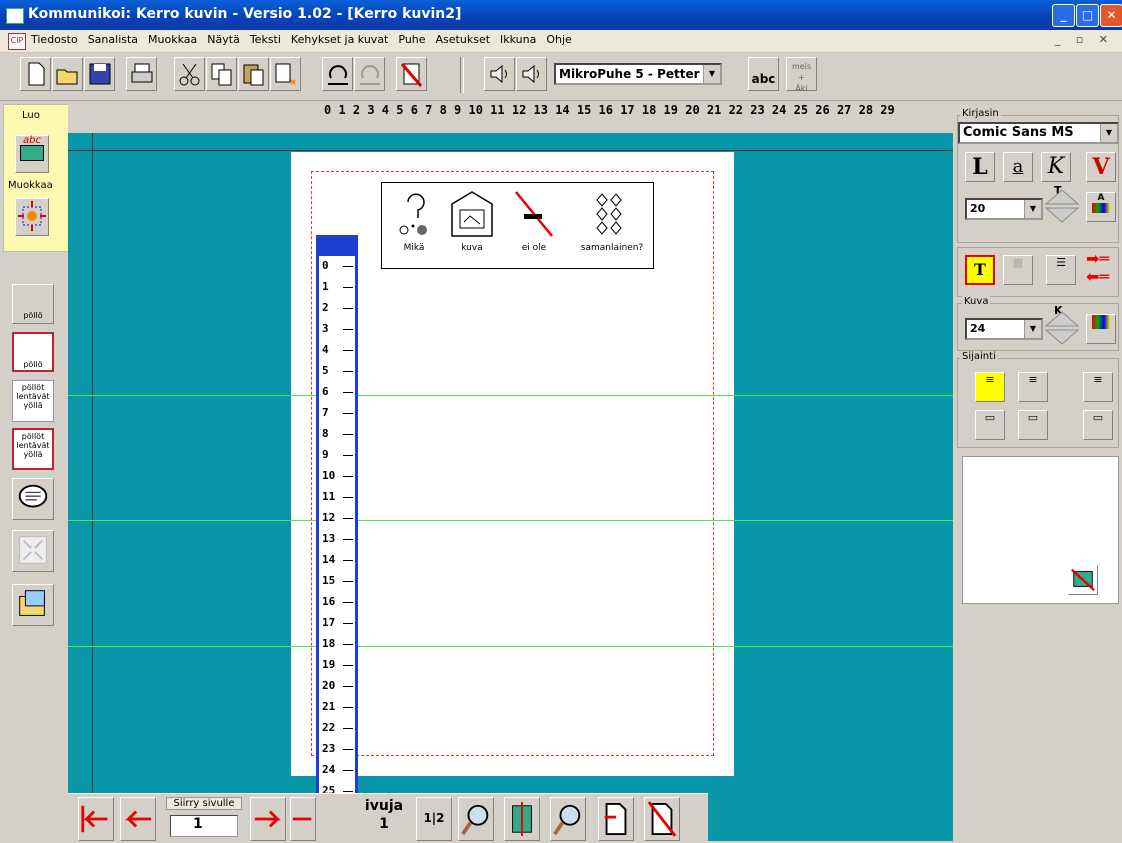 The image size is (1122, 843). Describe the element at coordinates (1062, 327) in the screenshot. I see `image-size-stepper` at that location.